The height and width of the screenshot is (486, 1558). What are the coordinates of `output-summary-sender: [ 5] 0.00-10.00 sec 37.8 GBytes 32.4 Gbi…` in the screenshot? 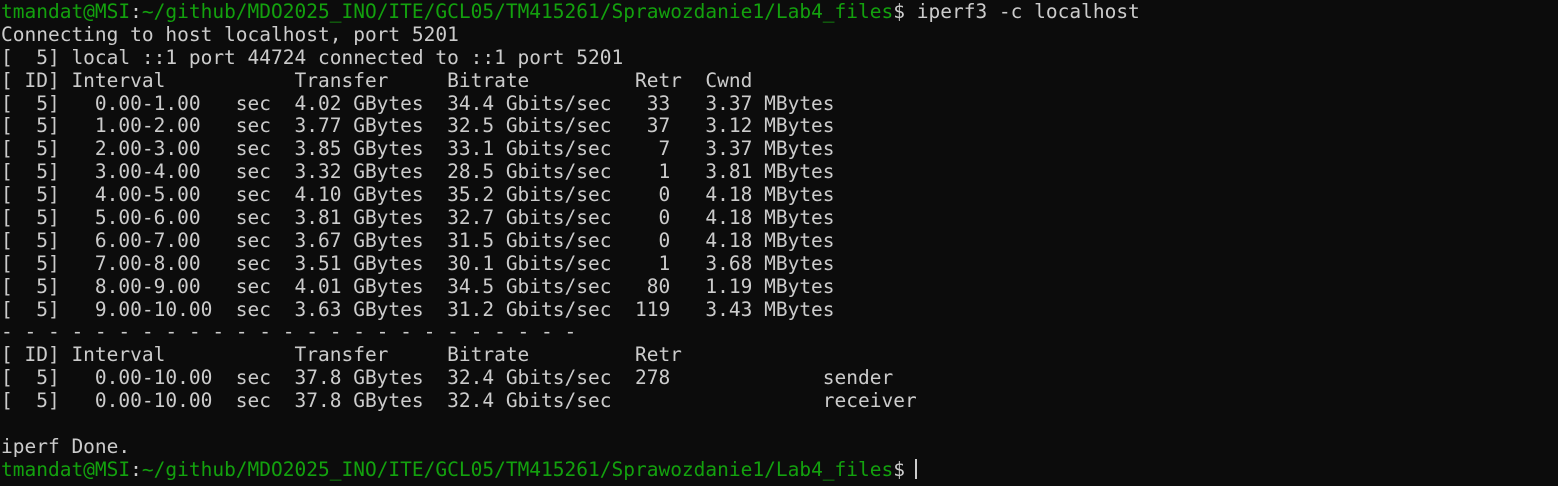 It's located at (447, 378).